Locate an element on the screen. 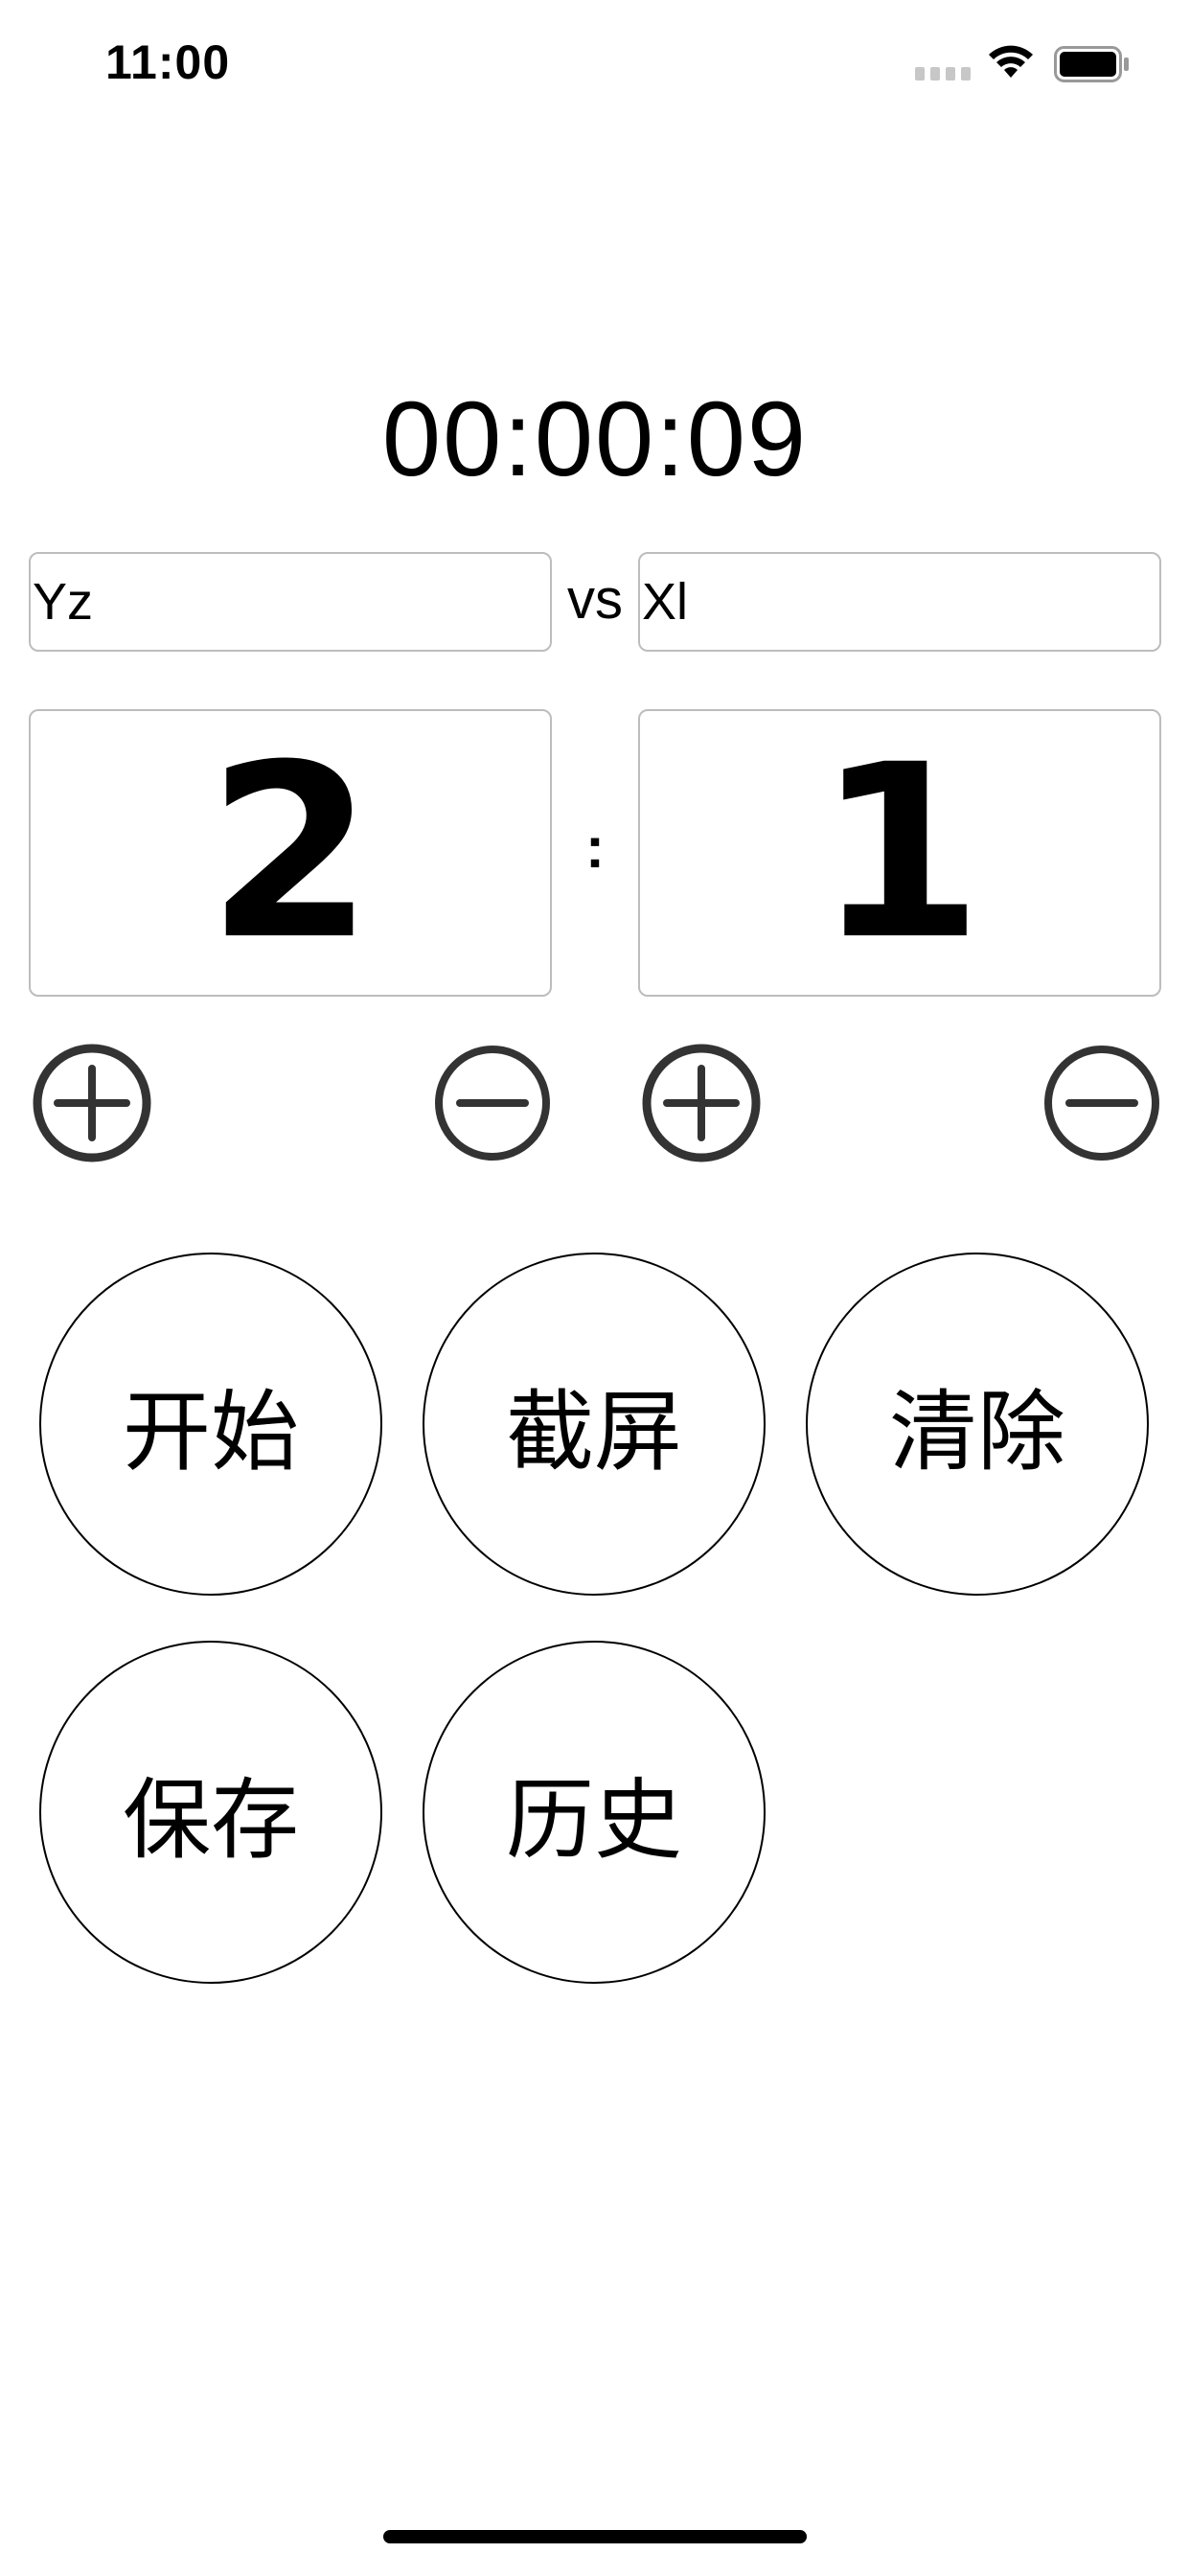 This screenshot has width=1190, height=2576. team-a-score-value: 2 is located at coordinates (290, 852).